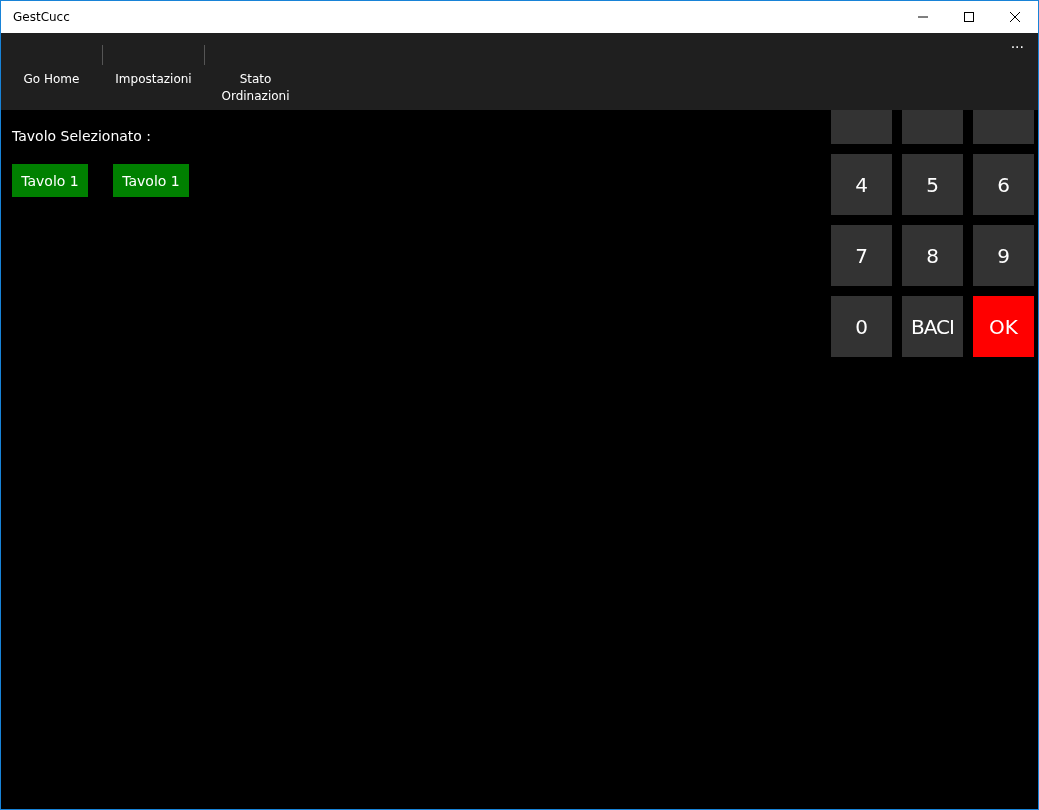 The width and height of the screenshot is (1039, 810). I want to click on keypad-key: 6, so click(1003, 184).